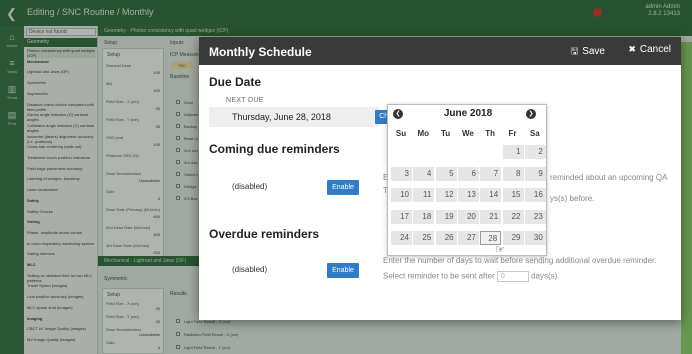 The height and width of the screenshot is (354, 692). Describe the element at coordinates (61, 211) in the screenshot. I see `tree-item: Safety Checks` at that location.